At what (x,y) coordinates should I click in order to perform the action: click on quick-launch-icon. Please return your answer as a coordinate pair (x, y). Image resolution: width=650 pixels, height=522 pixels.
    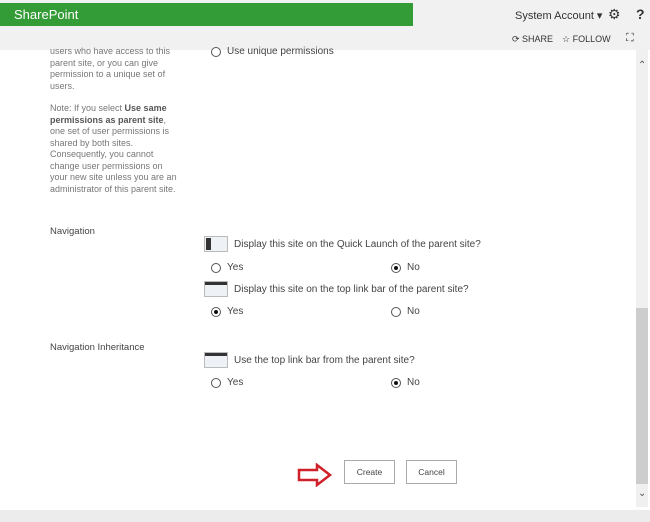
    Looking at the image, I should click on (216, 244).